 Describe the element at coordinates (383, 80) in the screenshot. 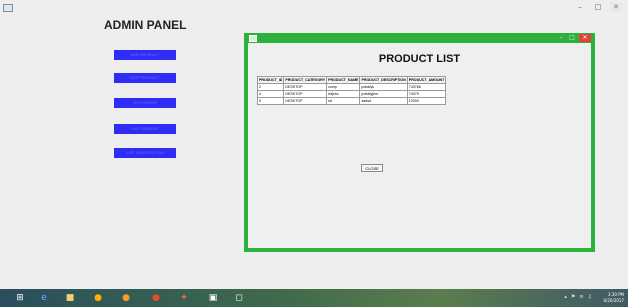

I see `column-header: PRODUCT_DESCRIPTION` at that location.